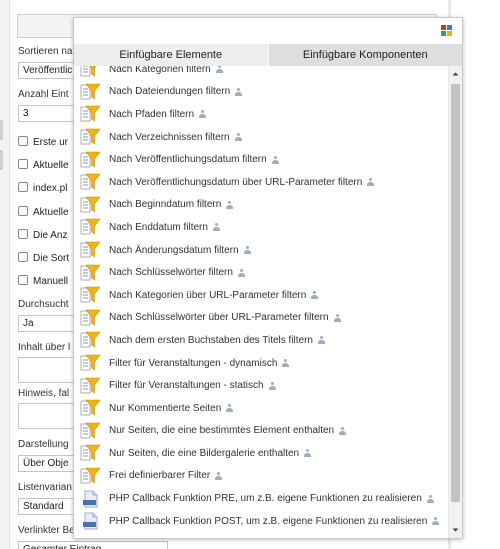 The width and height of the screenshot is (500, 549). I want to click on checkbox-label: Manuell, so click(51, 281).